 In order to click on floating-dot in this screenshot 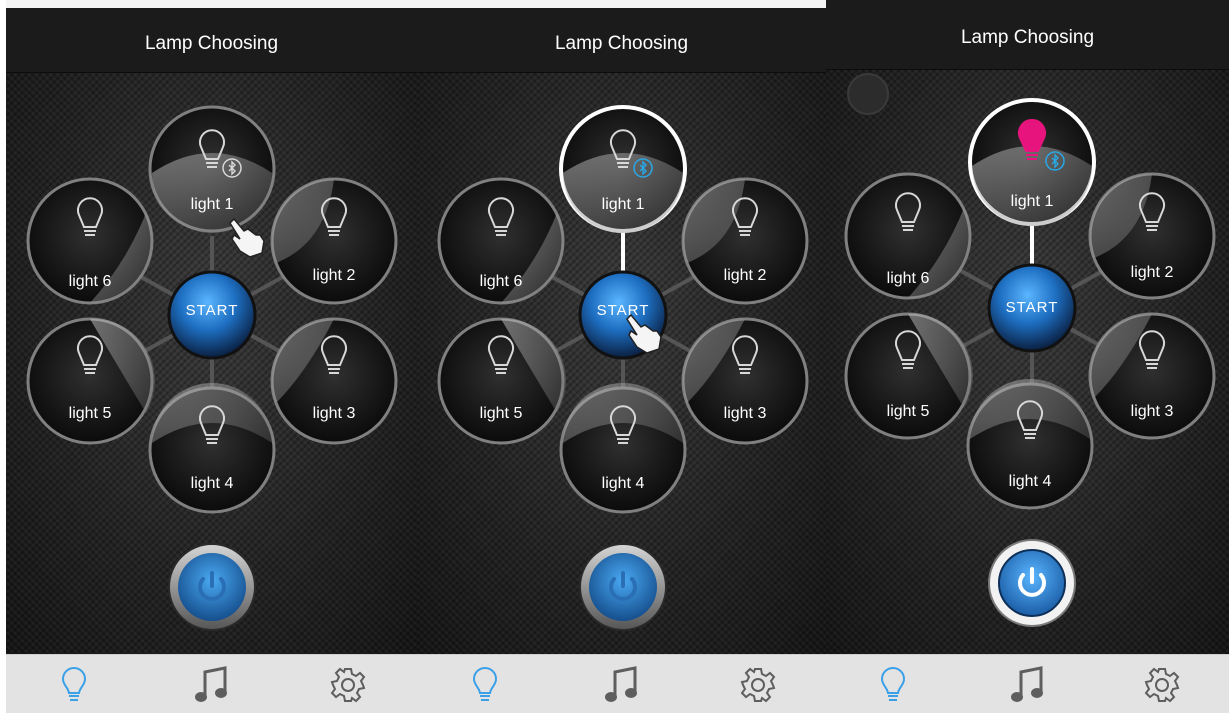, I will do `click(868, 94)`.